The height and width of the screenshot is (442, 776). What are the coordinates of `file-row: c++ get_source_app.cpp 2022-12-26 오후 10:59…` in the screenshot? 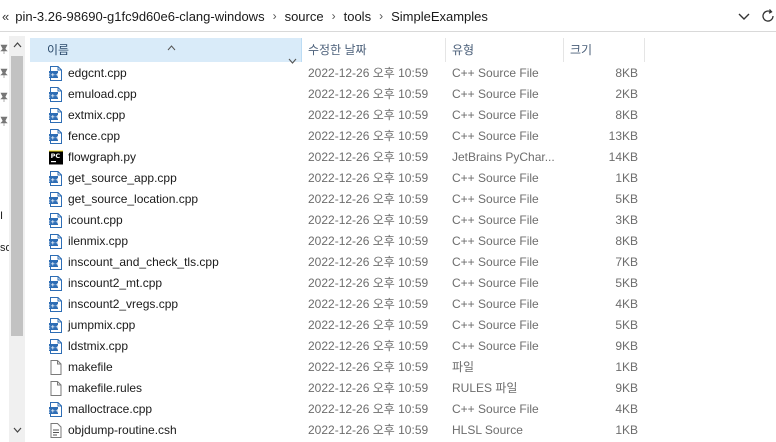 It's located at (403, 178).